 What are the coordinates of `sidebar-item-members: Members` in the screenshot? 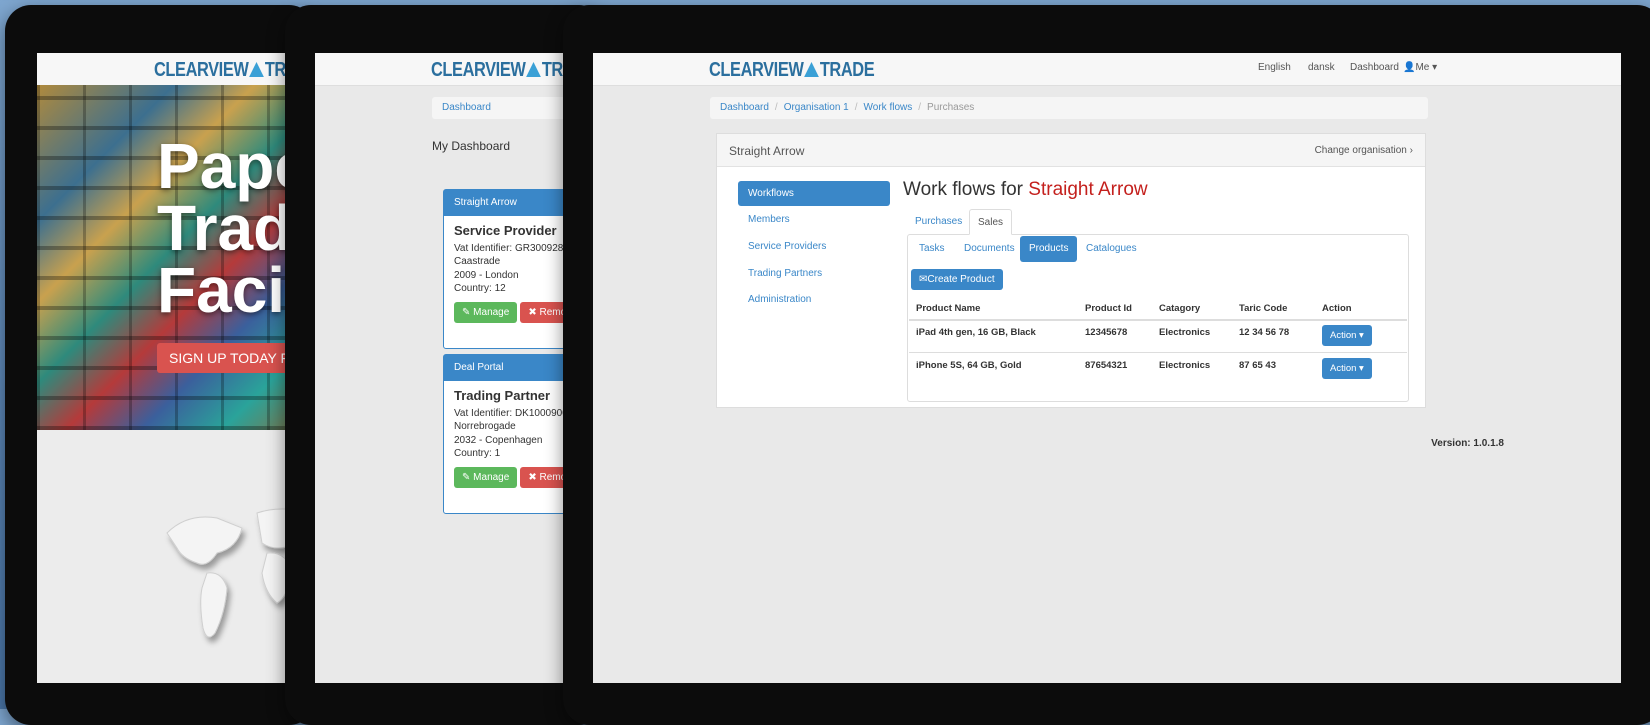 It's located at (814, 219).